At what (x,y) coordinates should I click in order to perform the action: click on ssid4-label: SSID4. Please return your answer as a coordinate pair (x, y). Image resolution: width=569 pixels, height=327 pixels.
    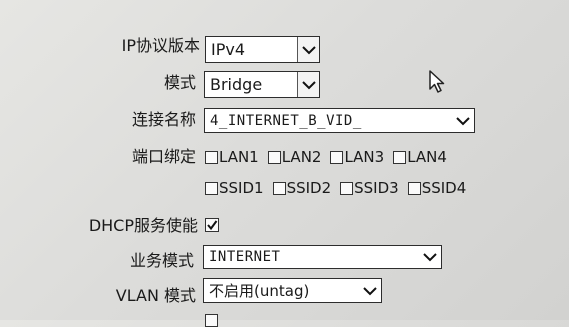
    Looking at the image, I should click on (444, 188).